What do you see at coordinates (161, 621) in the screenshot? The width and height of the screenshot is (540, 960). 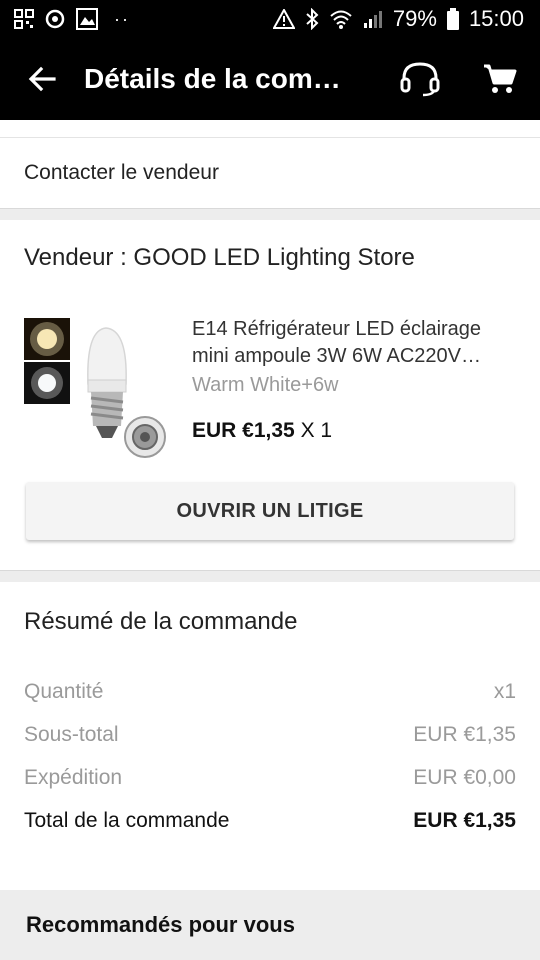 I see `order-summary-title: Résumé de la commande` at bounding box center [161, 621].